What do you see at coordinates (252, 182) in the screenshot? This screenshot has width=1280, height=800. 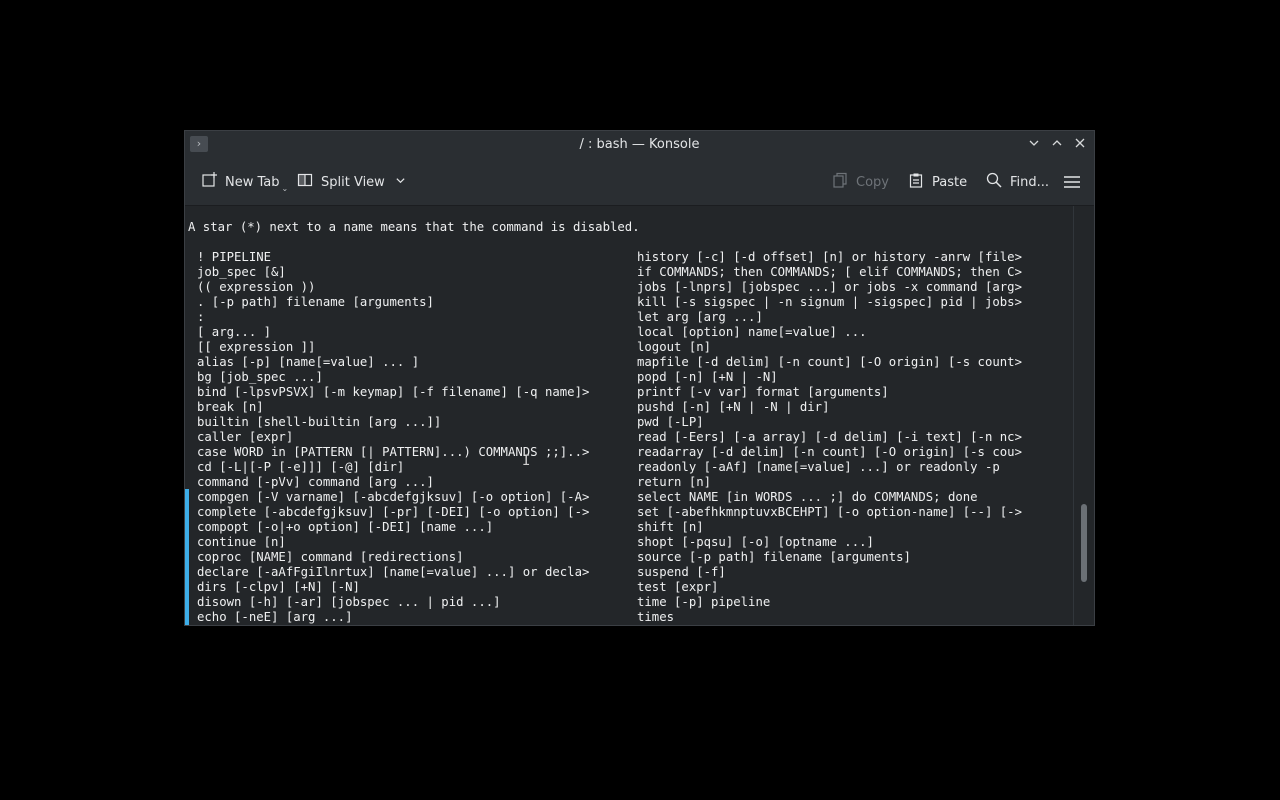 I see `new-tab-label: New Tab` at bounding box center [252, 182].